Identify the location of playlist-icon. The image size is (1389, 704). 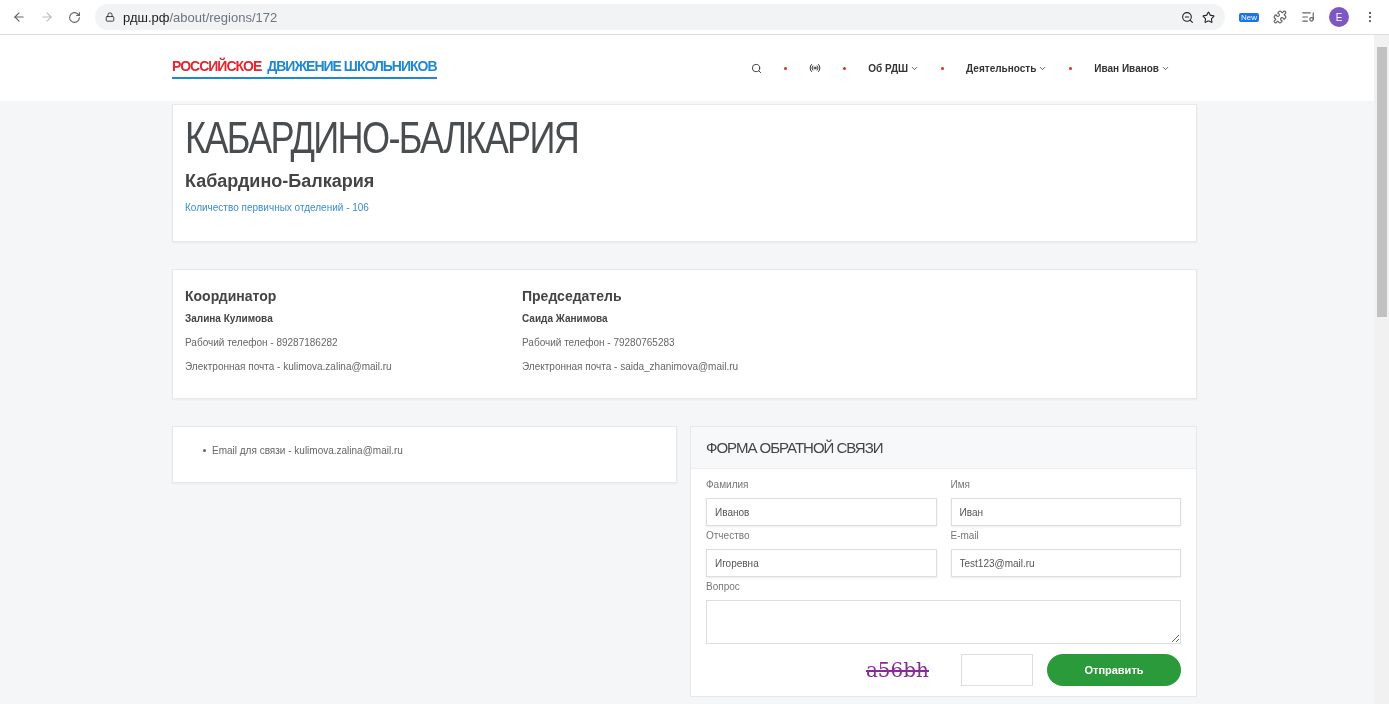
(1308, 17).